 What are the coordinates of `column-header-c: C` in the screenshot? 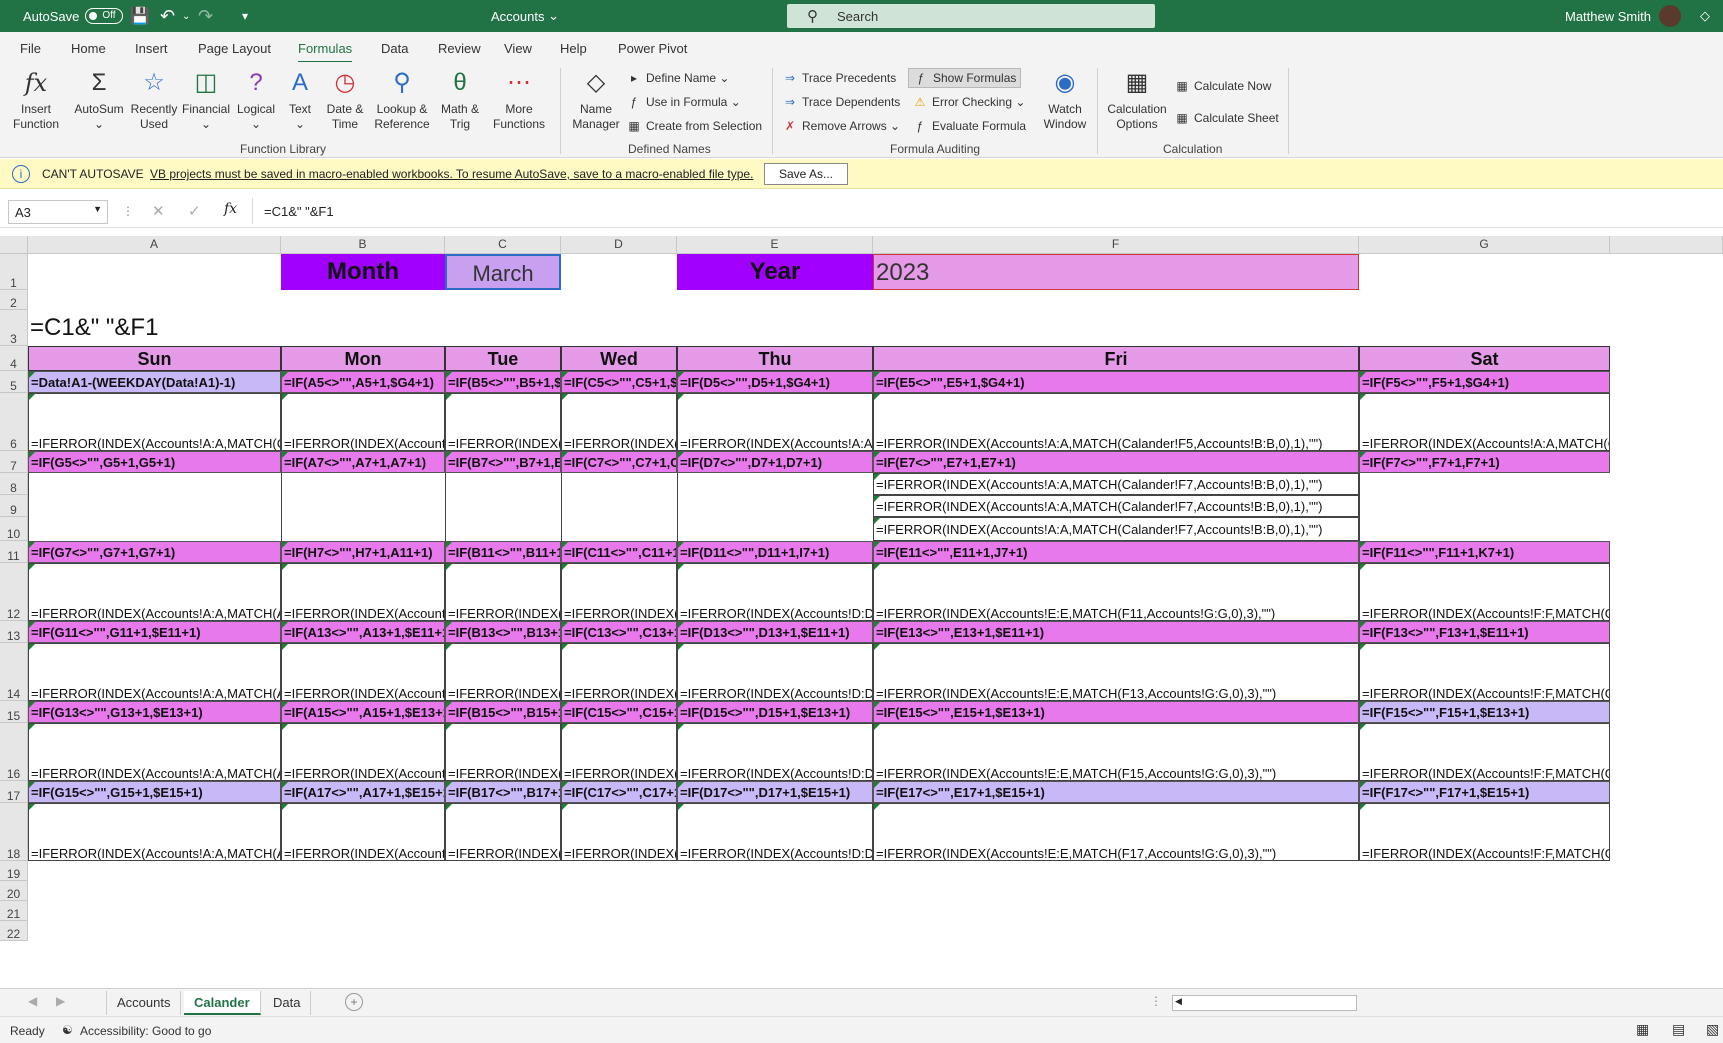 It's located at (503, 245).